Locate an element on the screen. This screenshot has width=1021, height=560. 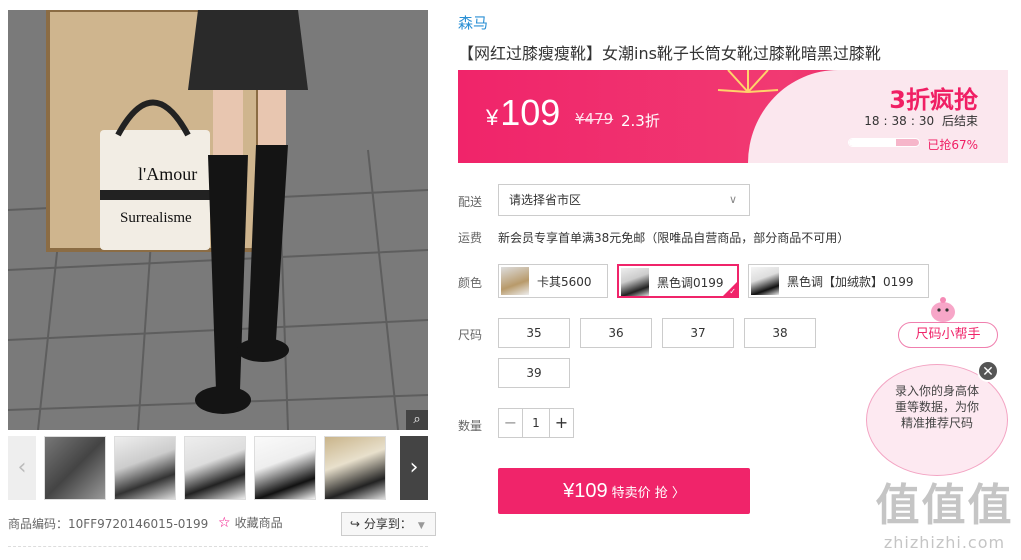
color-option-khaki: 卡其5600 is located at coordinates (553, 281).